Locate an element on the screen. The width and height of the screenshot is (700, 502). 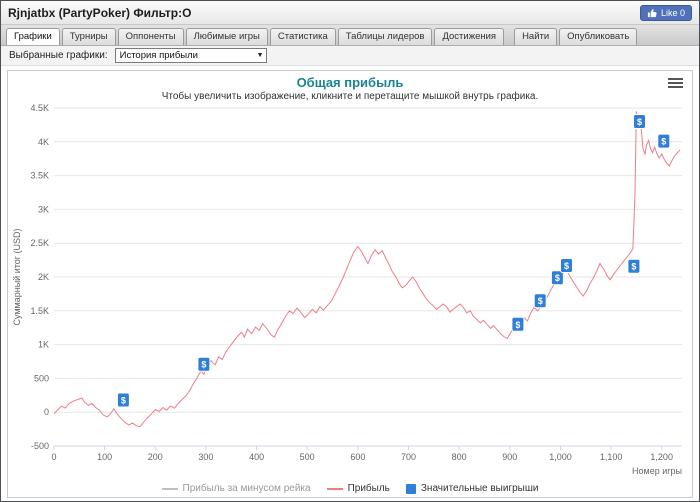
legend-item: Прибыль за минусом рейка is located at coordinates (236, 488).